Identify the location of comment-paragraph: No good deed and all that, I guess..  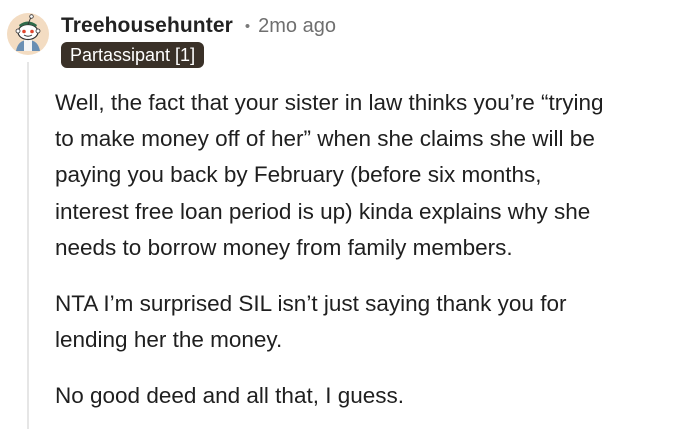
(370, 396).